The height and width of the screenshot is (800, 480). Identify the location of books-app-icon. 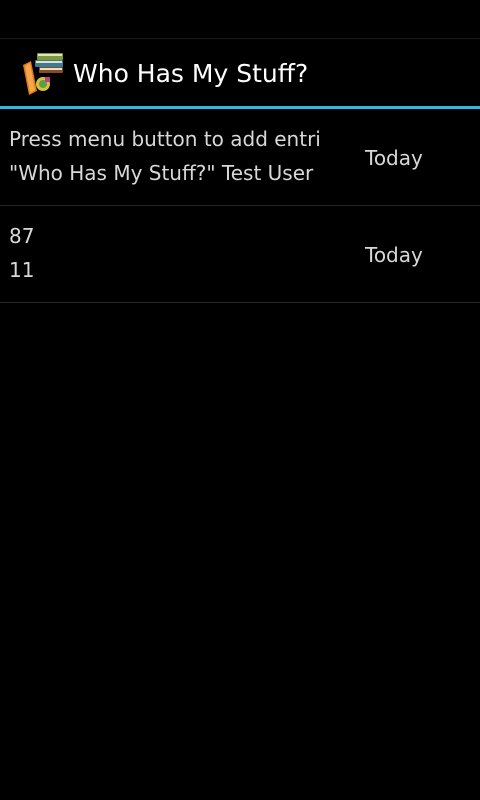
(43, 74).